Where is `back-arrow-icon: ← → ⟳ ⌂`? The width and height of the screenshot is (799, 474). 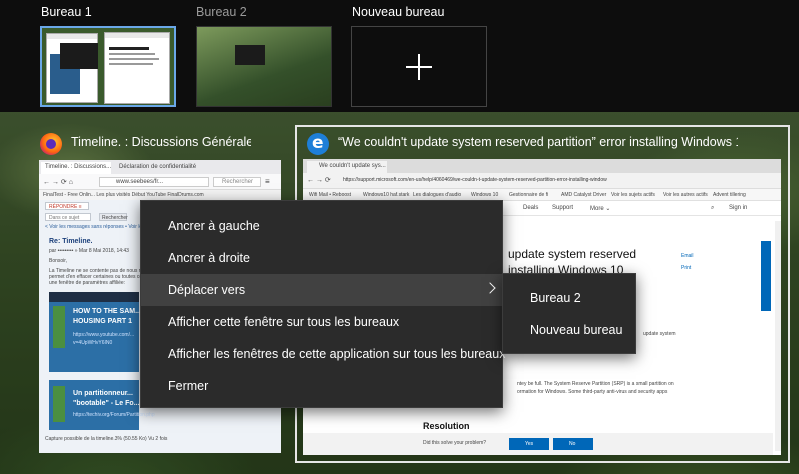
back-arrow-icon: ← → ⟳ ⌂ is located at coordinates (58, 182).